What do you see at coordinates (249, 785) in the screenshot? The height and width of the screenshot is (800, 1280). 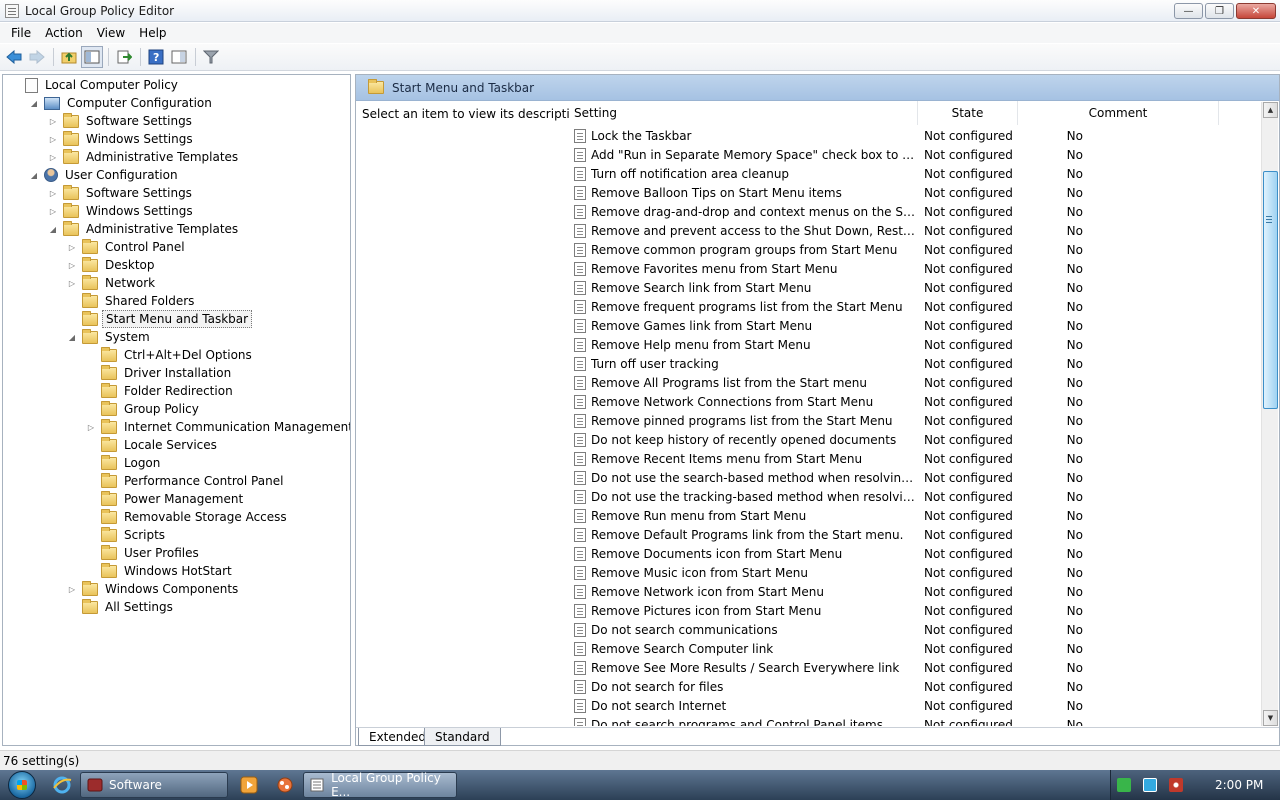 I see `media-player-icon` at bounding box center [249, 785].